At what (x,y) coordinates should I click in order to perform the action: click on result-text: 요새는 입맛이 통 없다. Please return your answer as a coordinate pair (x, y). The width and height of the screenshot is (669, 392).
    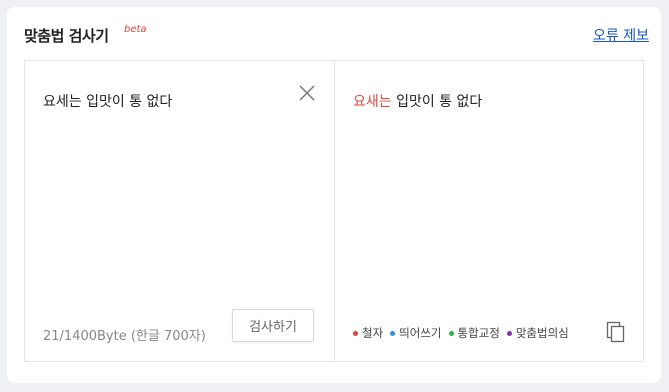
    Looking at the image, I should click on (417, 101).